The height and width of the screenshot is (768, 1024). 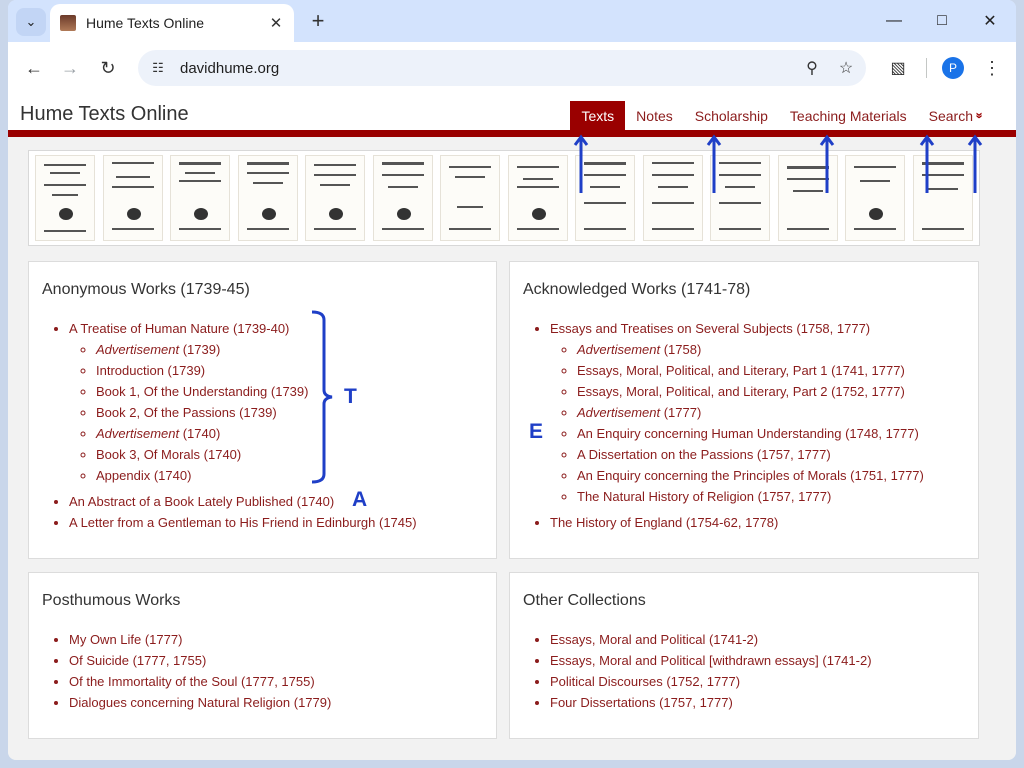 I want to click on maximize-icon: □, so click(x=942, y=21).